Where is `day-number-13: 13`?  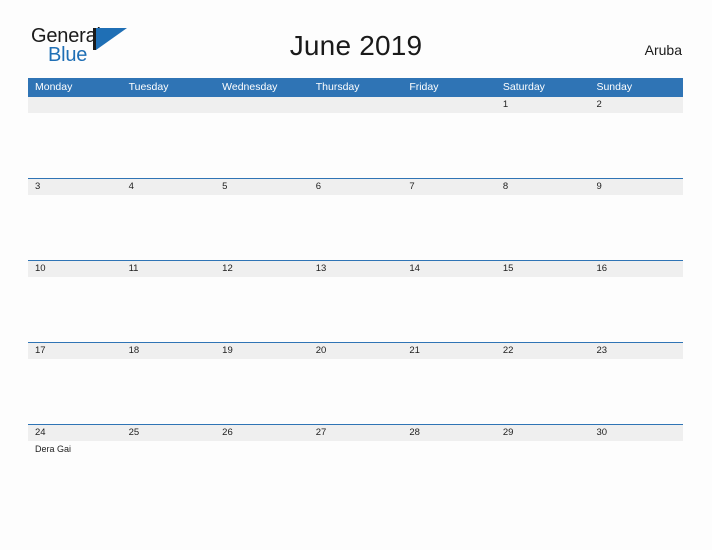
day-number-13: 13 is located at coordinates (356, 269).